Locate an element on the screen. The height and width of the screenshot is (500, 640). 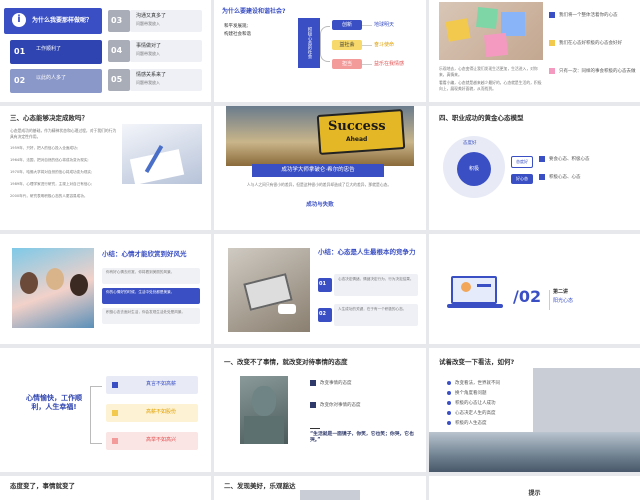
bullet: 2000年代，研究表明积极心态的人更容易成功。 is located at coordinates (49, 196).